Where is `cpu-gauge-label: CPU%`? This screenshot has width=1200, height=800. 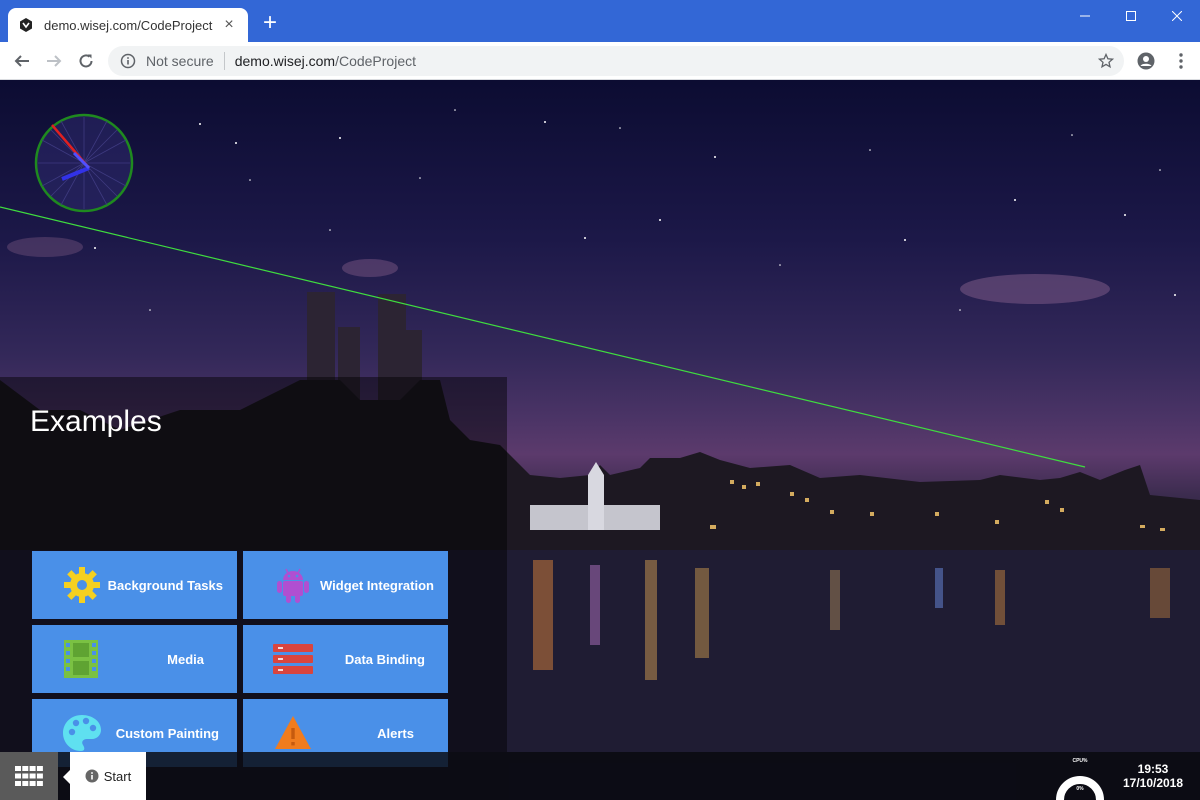
cpu-gauge-label: CPU% is located at coordinates (1080, 761).